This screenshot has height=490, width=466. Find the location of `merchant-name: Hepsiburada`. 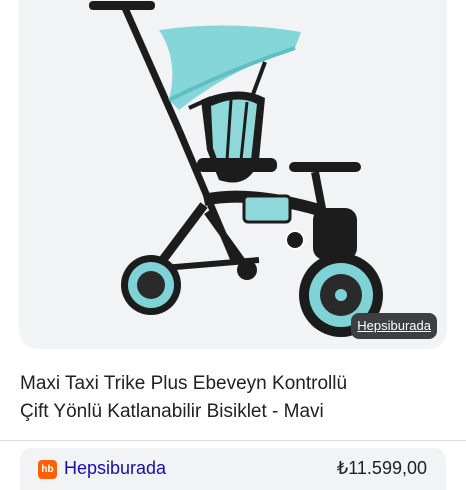

merchant-name: Hepsiburada is located at coordinates (115, 468).